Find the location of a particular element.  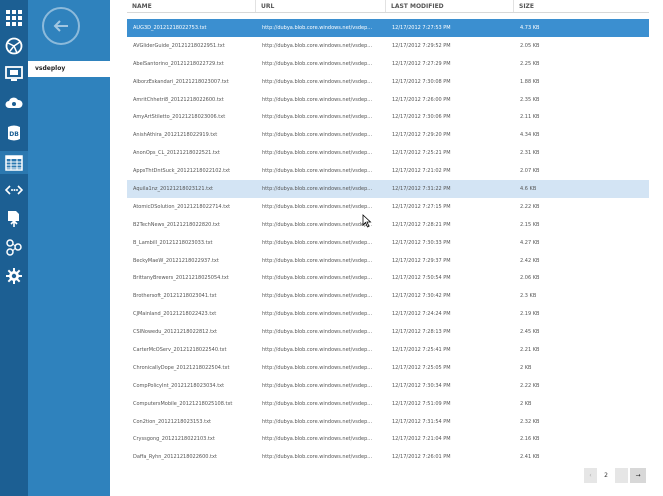

blob-size-cell: 2.19 KB is located at coordinates (530, 314).